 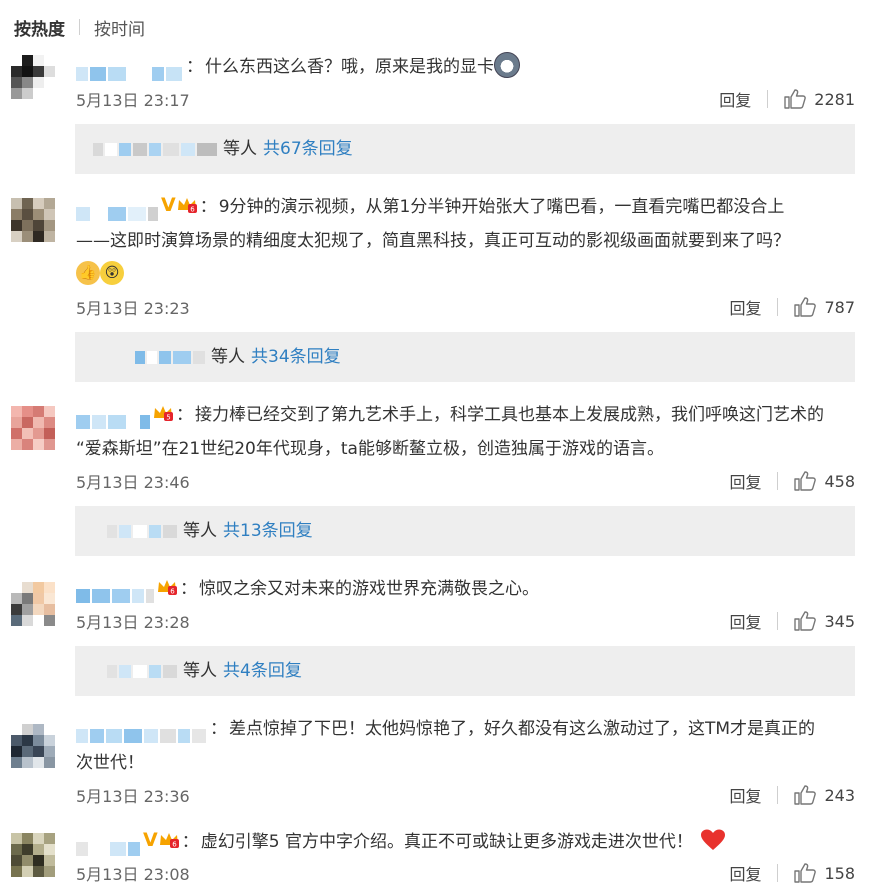 What do you see at coordinates (168, 418) in the screenshot?
I see `svg-text: 5` at bounding box center [168, 418].